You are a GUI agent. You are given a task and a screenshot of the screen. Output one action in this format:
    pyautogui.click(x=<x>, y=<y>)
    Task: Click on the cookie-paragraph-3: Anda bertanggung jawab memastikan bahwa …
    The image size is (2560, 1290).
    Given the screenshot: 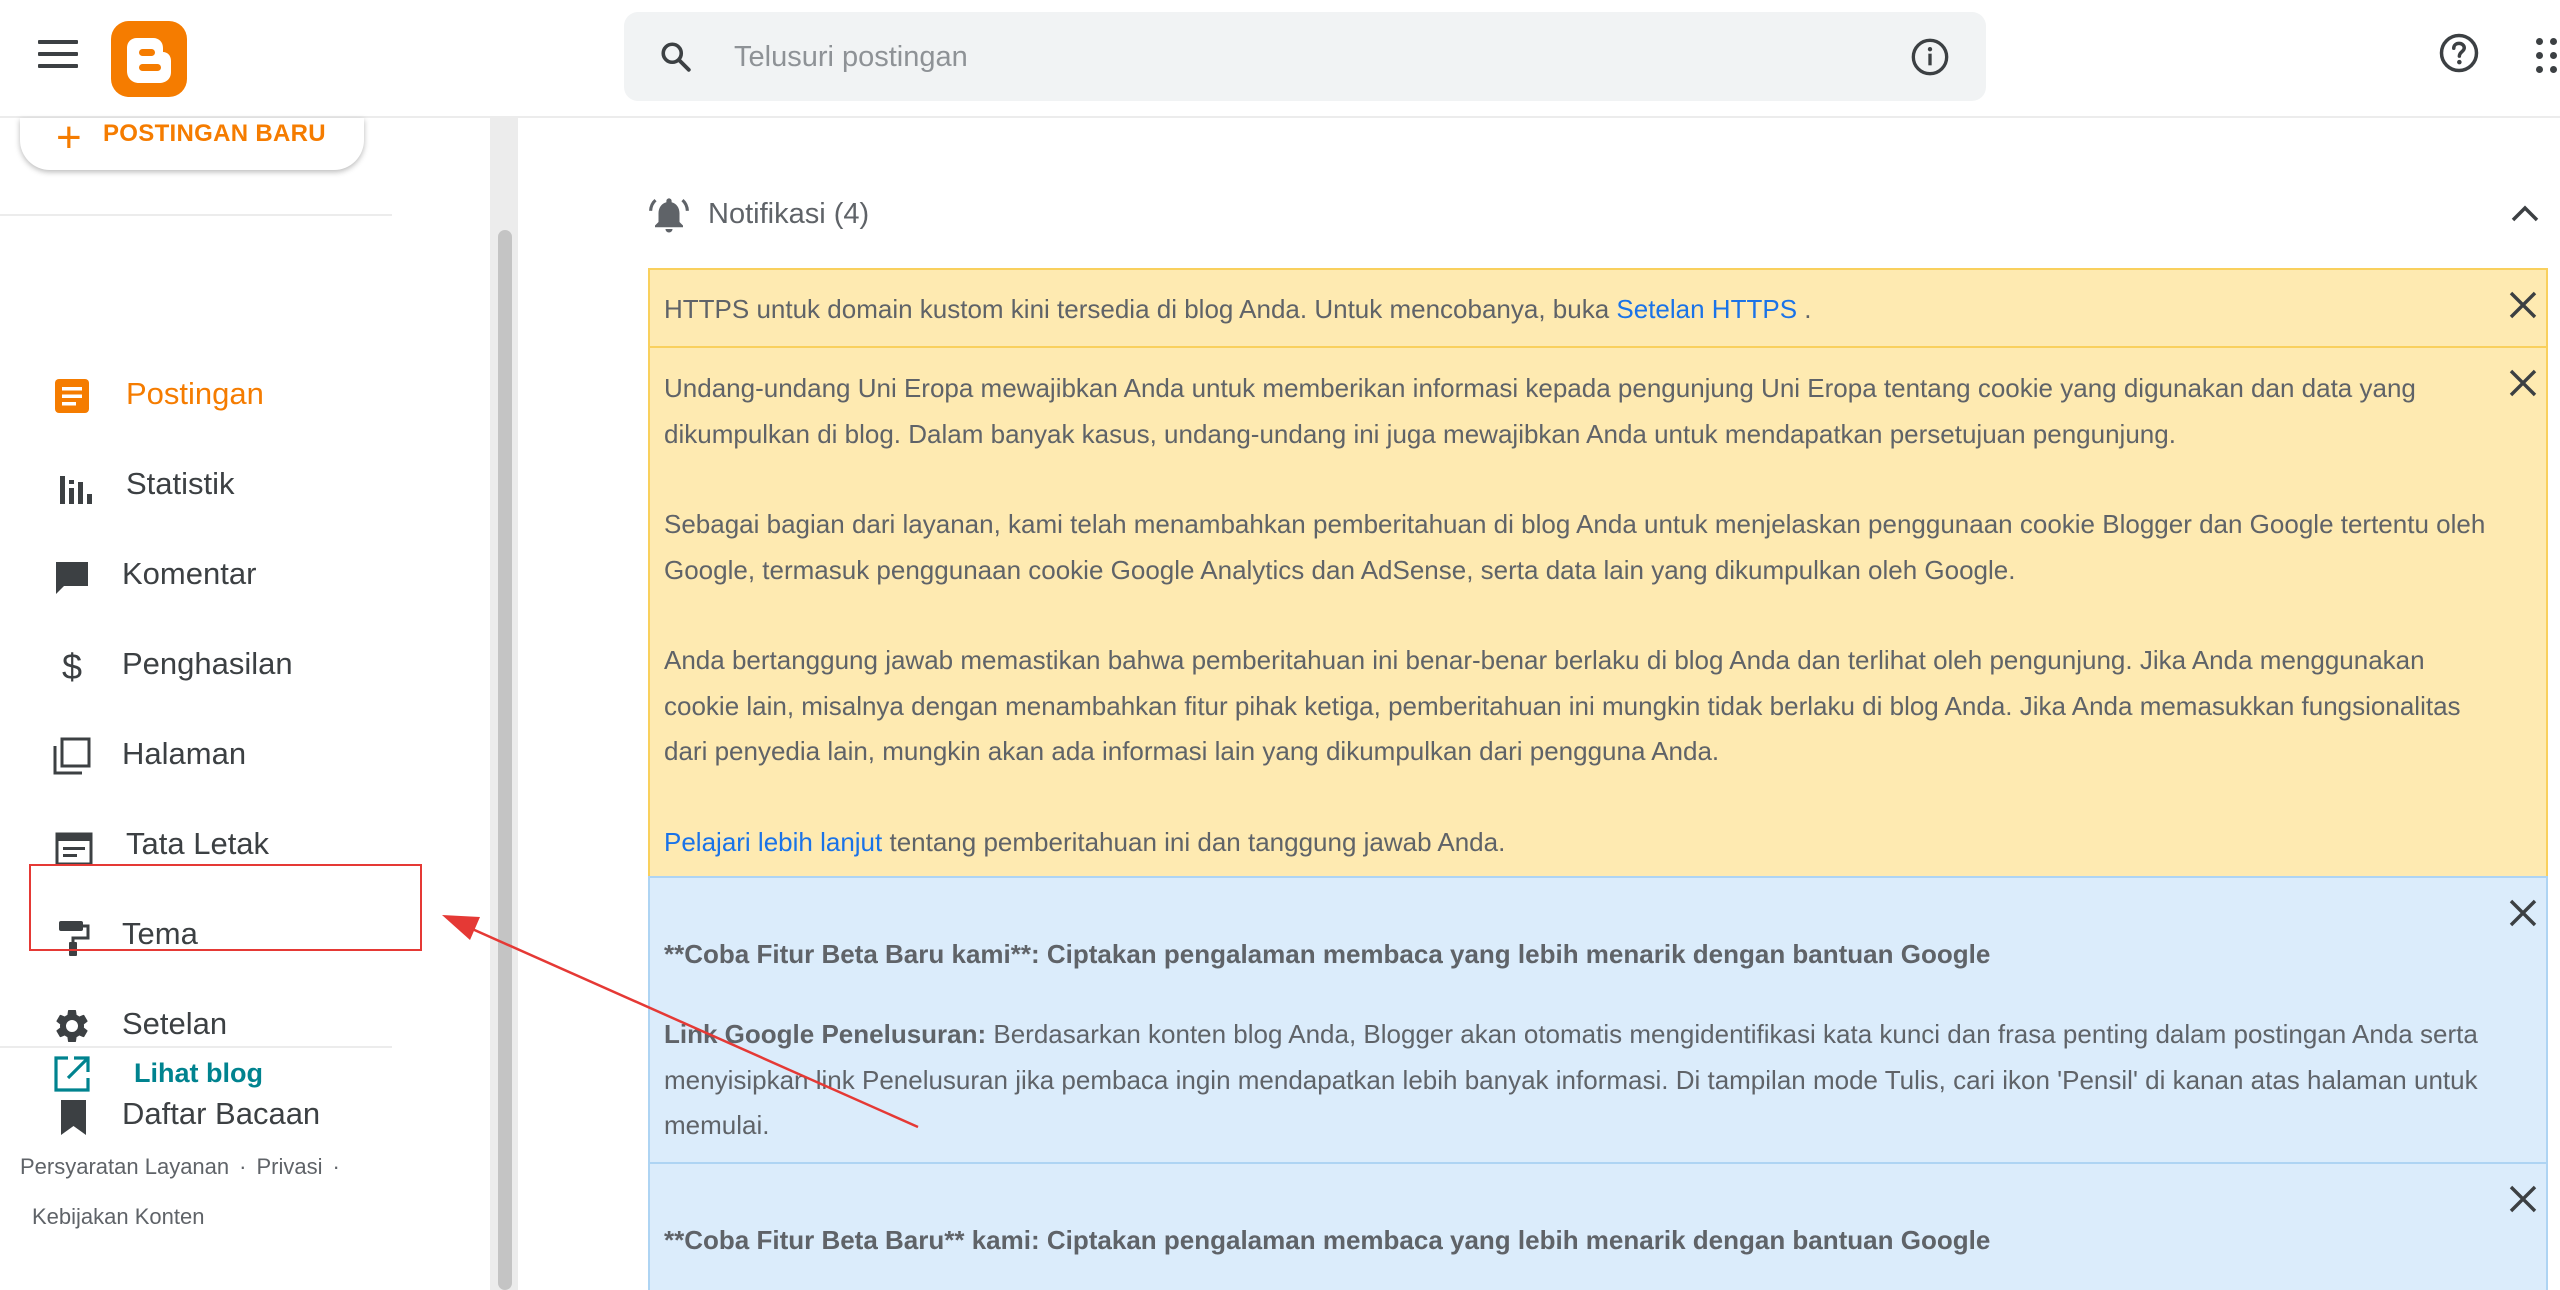 What is the action you would take?
    pyautogui.click(x=1562, y=705)
    